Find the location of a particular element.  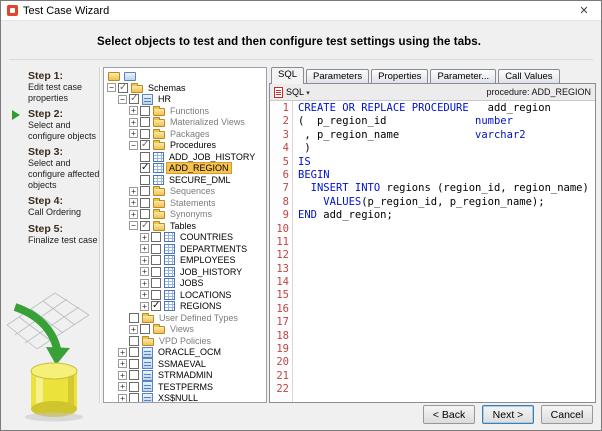

tree-item-label: STRMADMIN is located at coordinates (185, 375).